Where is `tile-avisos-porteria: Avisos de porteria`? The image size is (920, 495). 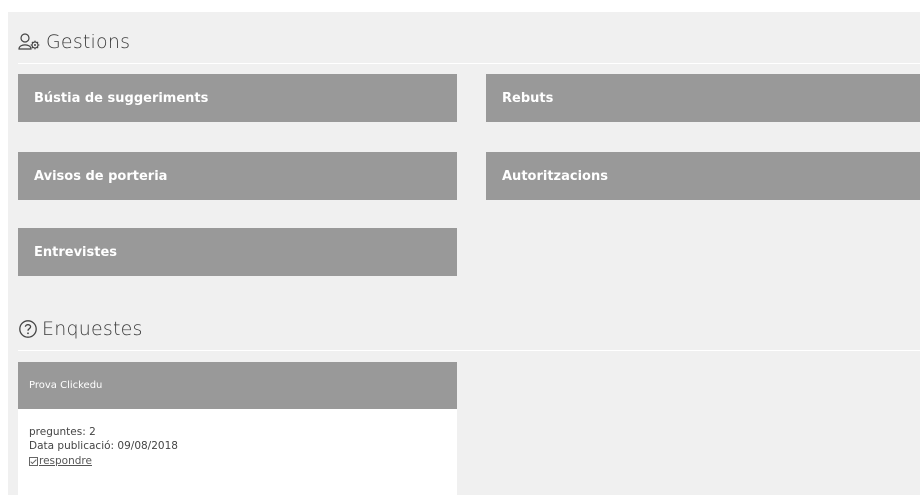 tile-avisos-porteria: Avisos de porteria is located at coordinates (237, 176).